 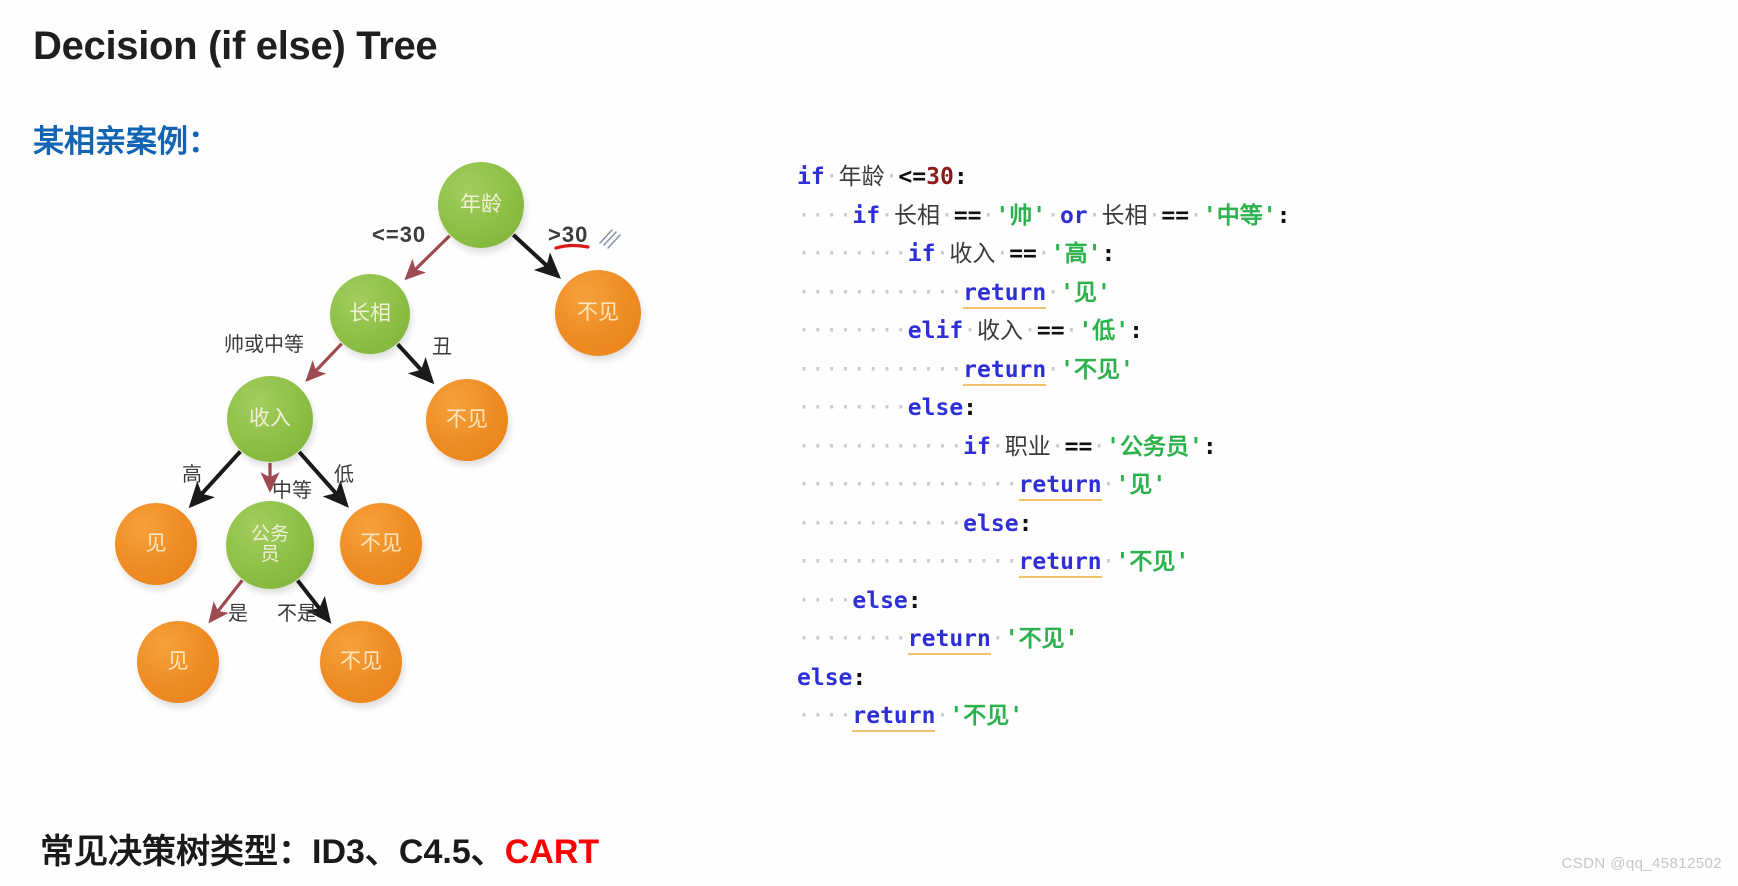 I want to click on tree-node-label: 公务员, so click(x=269, y=544).